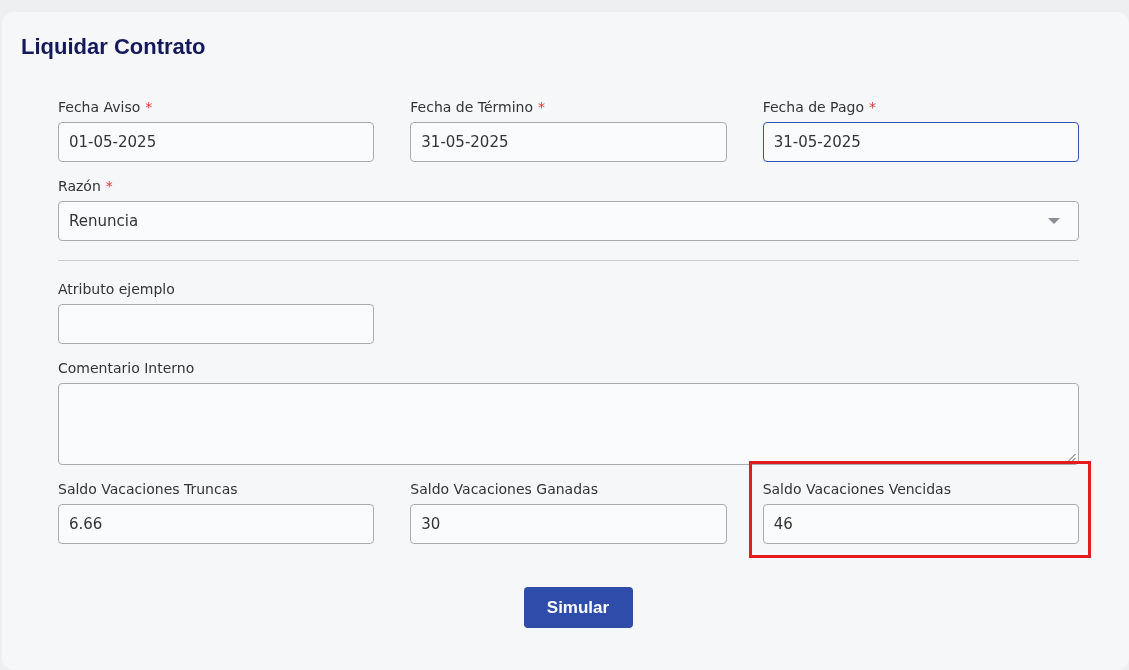 This screenshot has width=1129, height=670. What do you see at coordinates (504, 489) in the screenshot?
I see `field-label: Saldo Vacaciones Ganadas` at bounding box center [504, 489].